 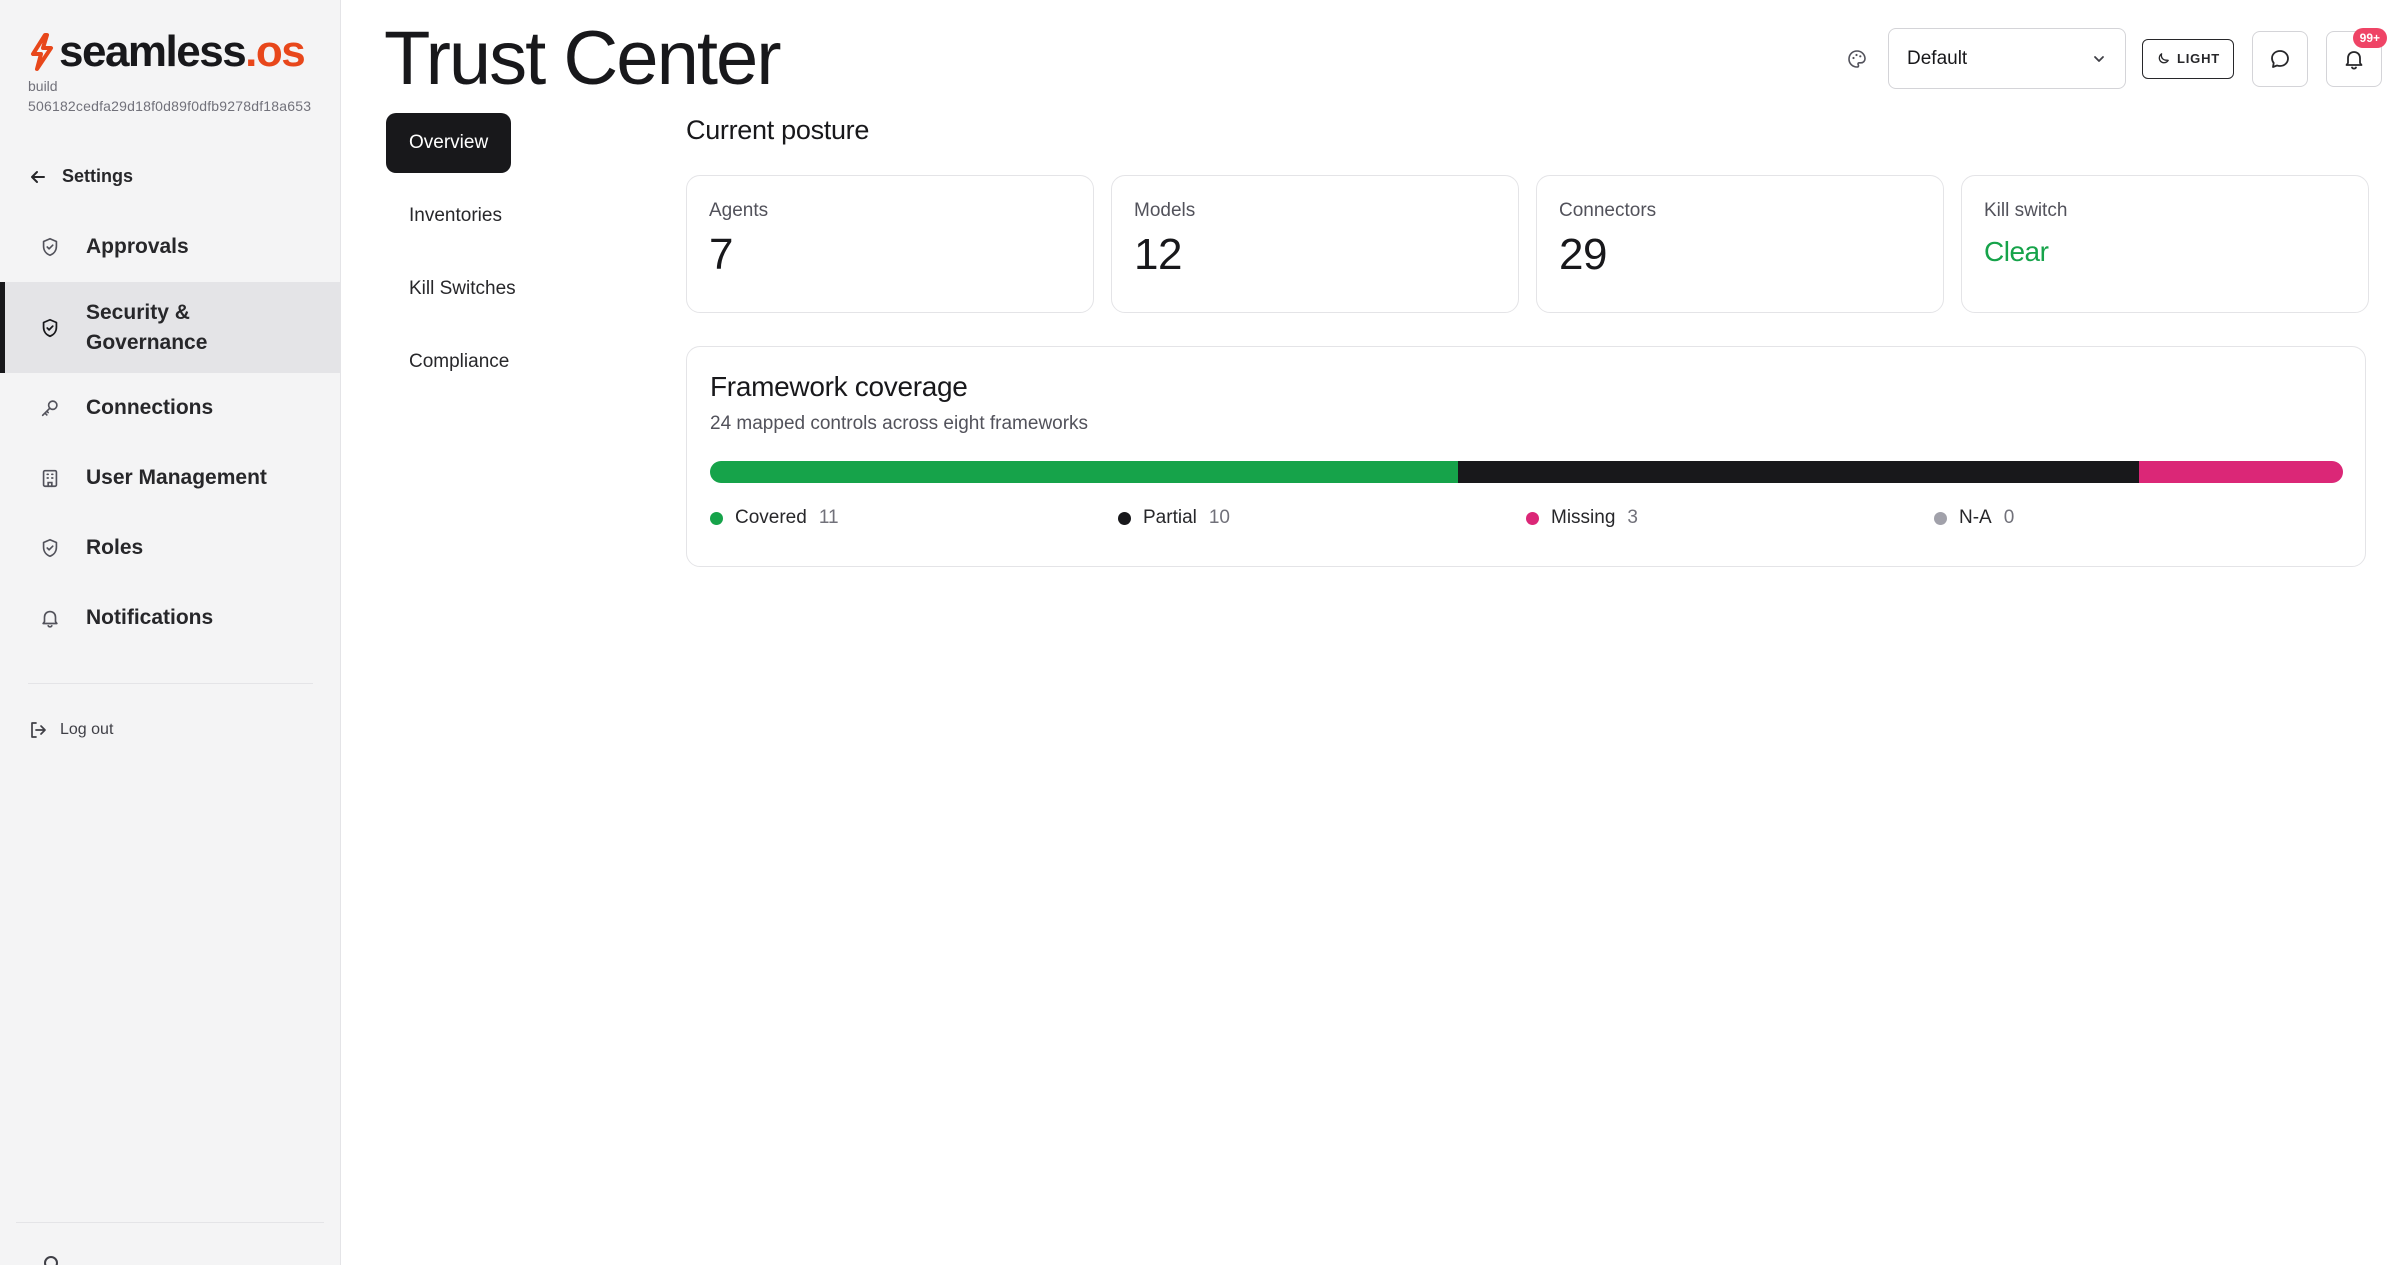 I want to click on sidebar-item-label: Connections, so click(x=150, y=407).